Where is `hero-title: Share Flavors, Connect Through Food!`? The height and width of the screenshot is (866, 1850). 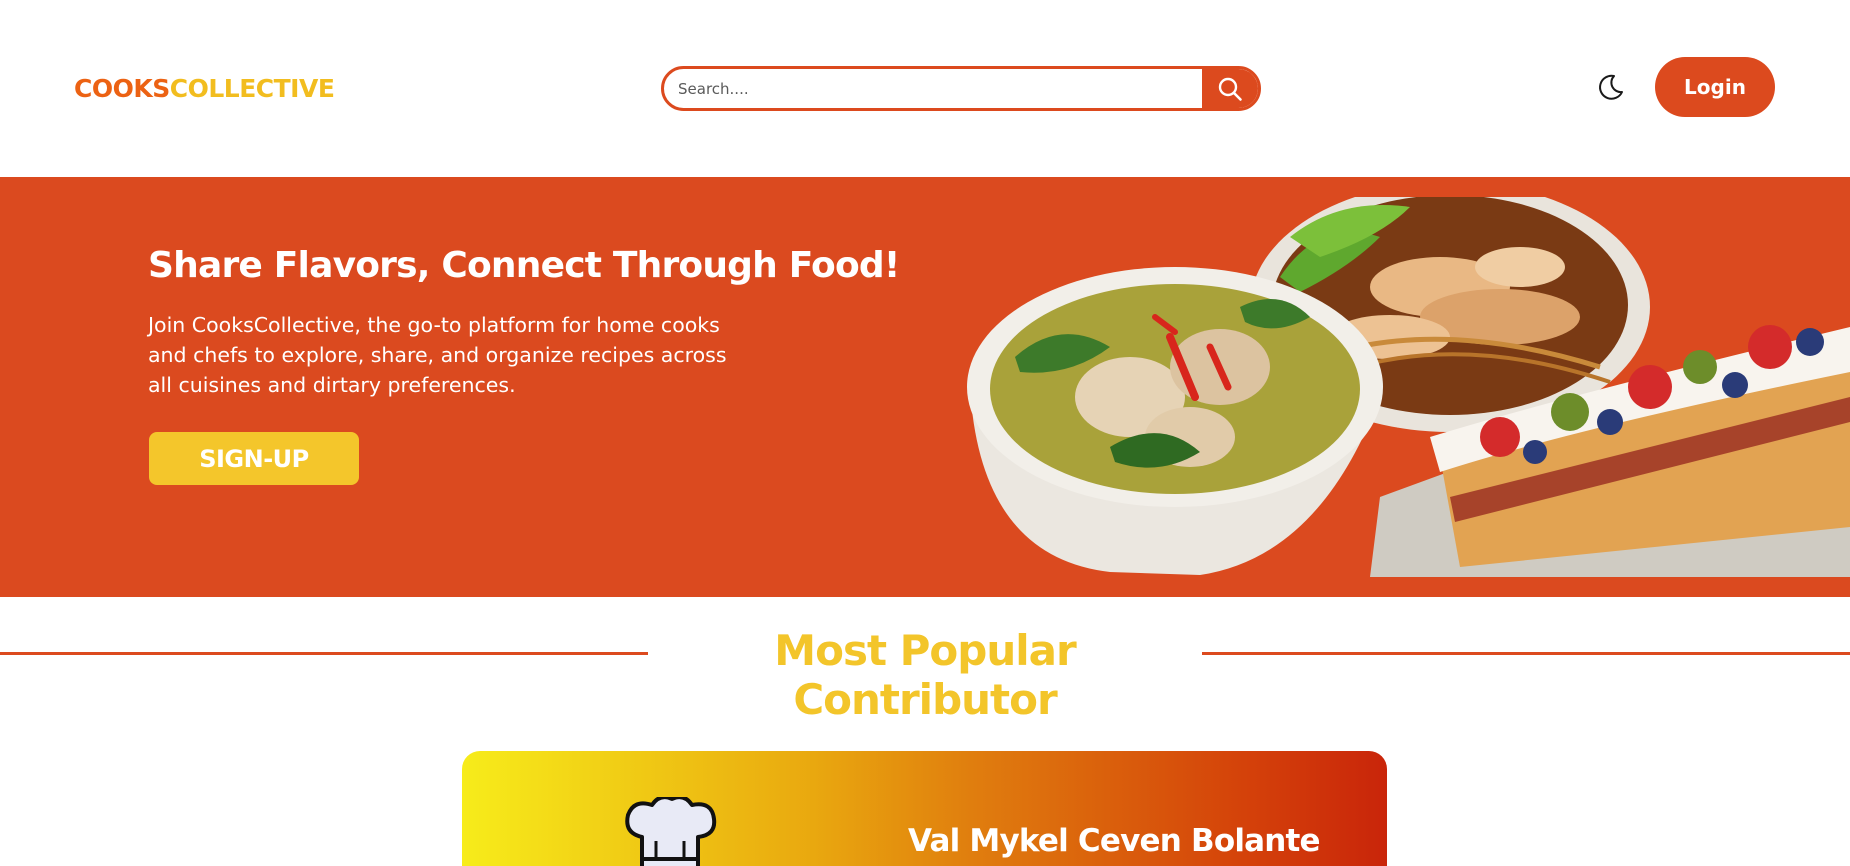
hero-title: Share Flavors, Connect Through Food! is located at coordinates (524, 265).